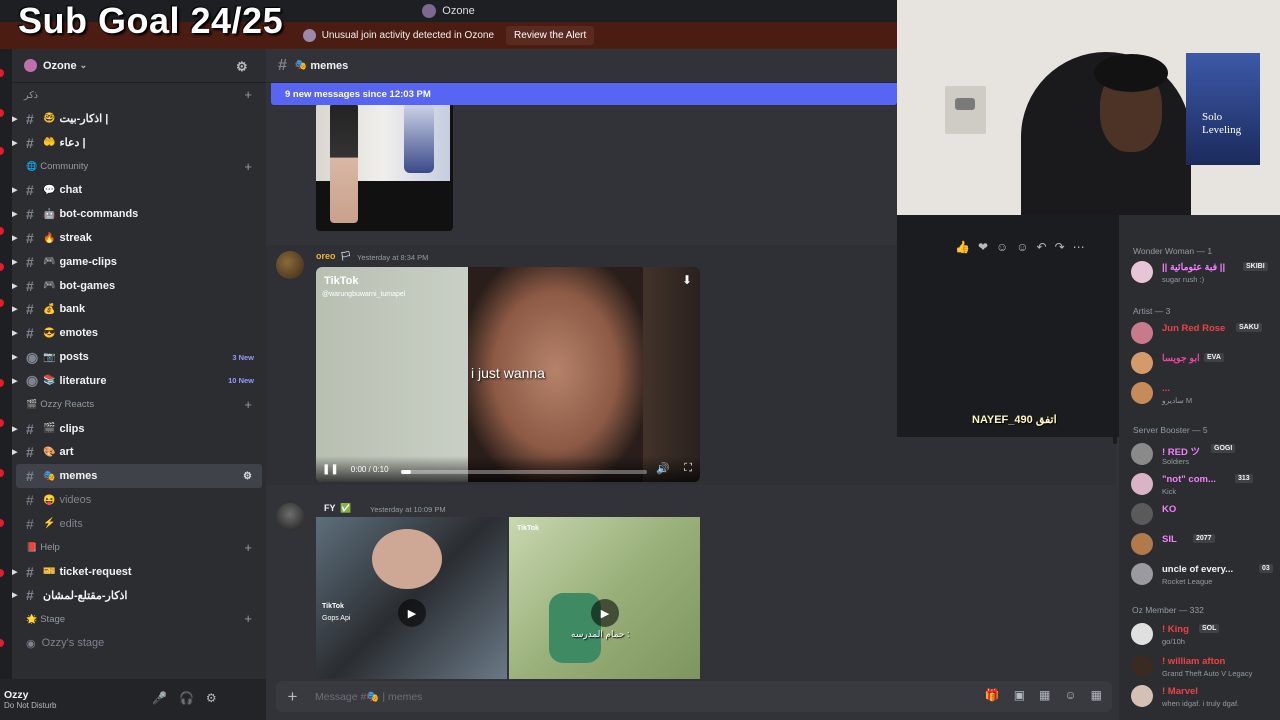  Describe the element at coordinates (1205, 334) in the screenshot. I see `member-item: Jun Red Rose SAKU` at that location.